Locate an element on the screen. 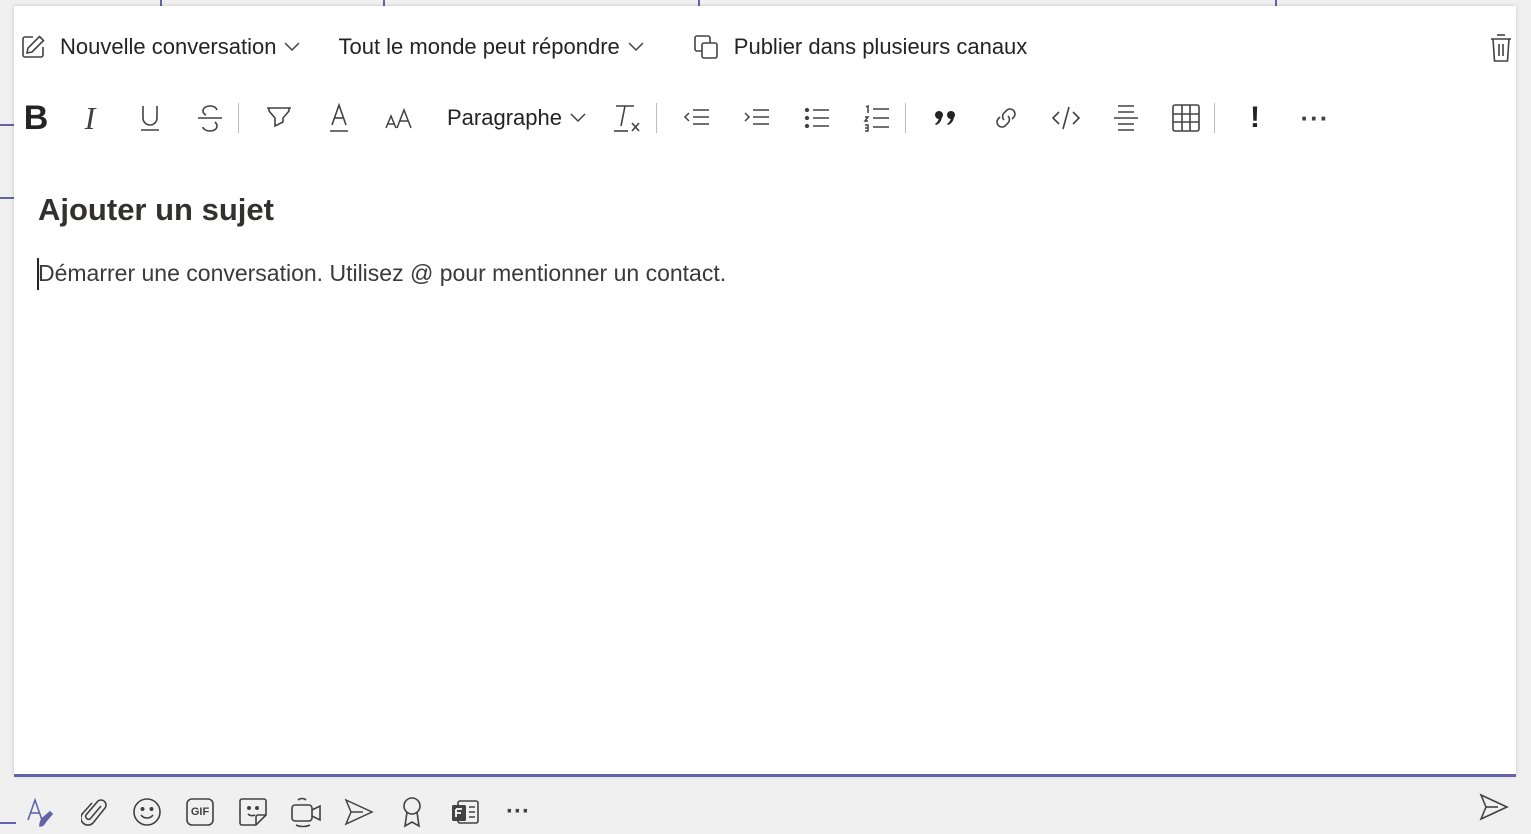  strikethrough-button is located at coordinates (210, 118).